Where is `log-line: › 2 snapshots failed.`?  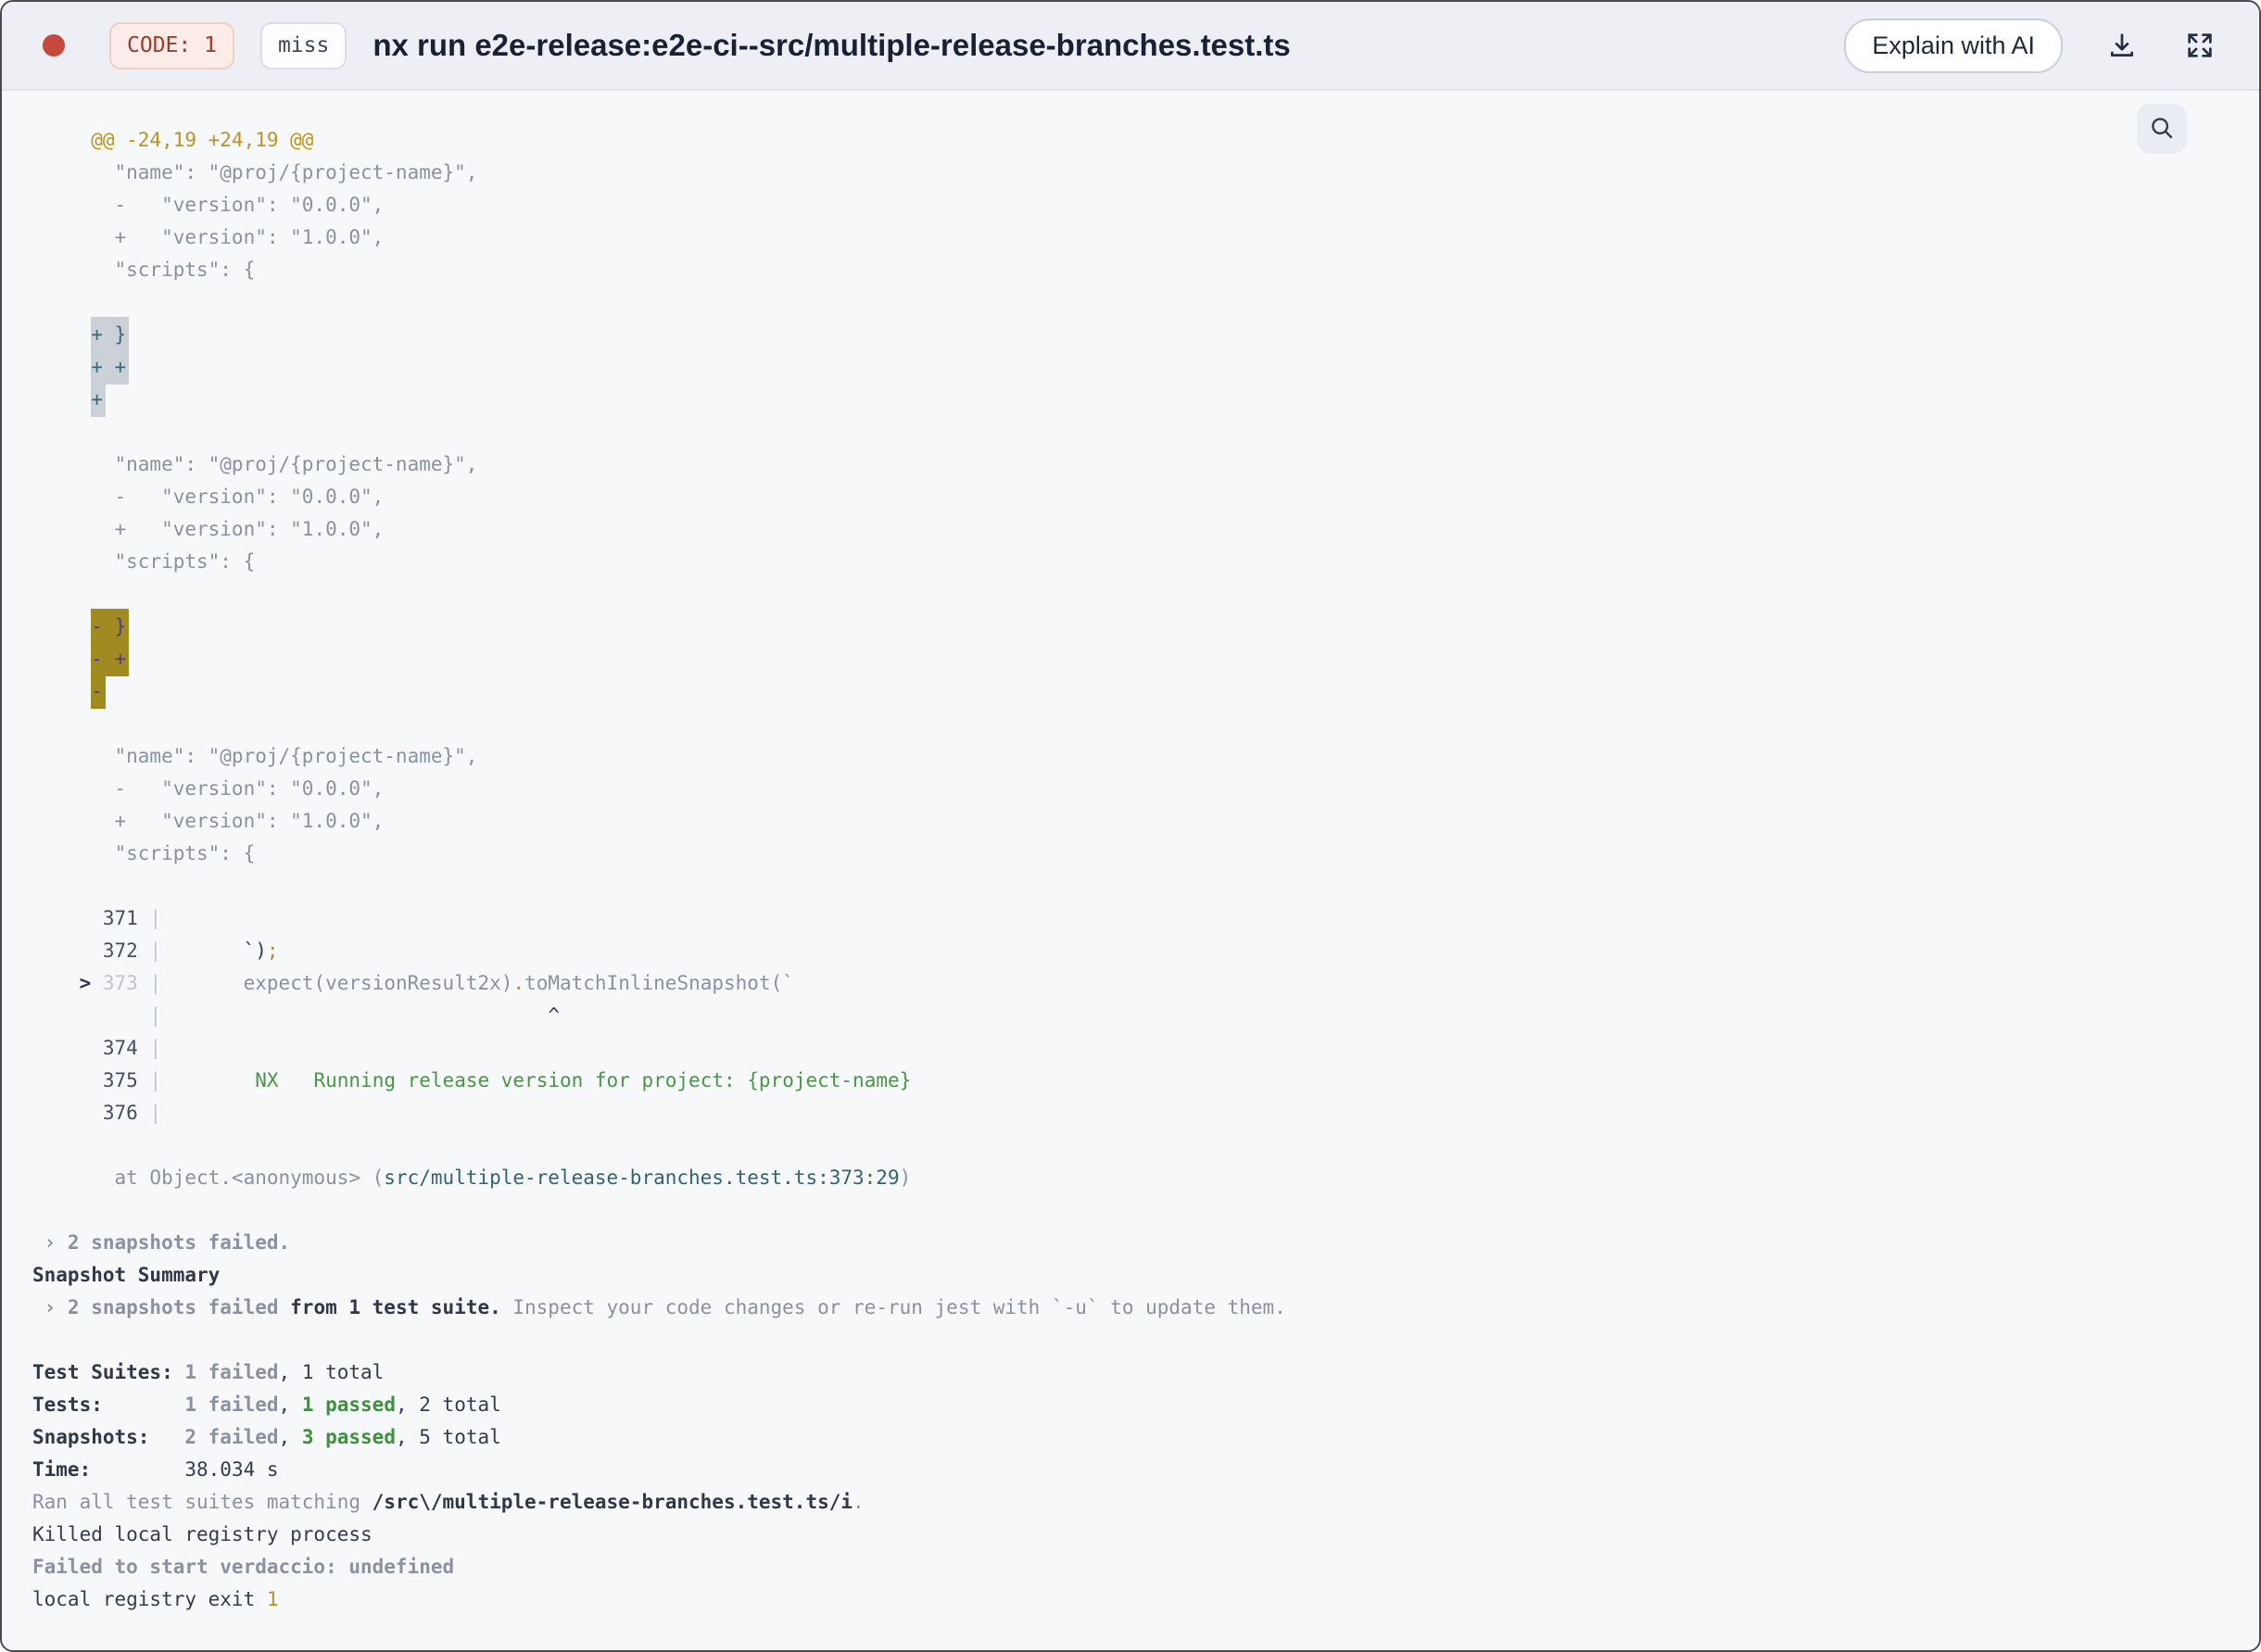
log-line: › 2 snapshots failed. is located at coordinates (162, 1243).